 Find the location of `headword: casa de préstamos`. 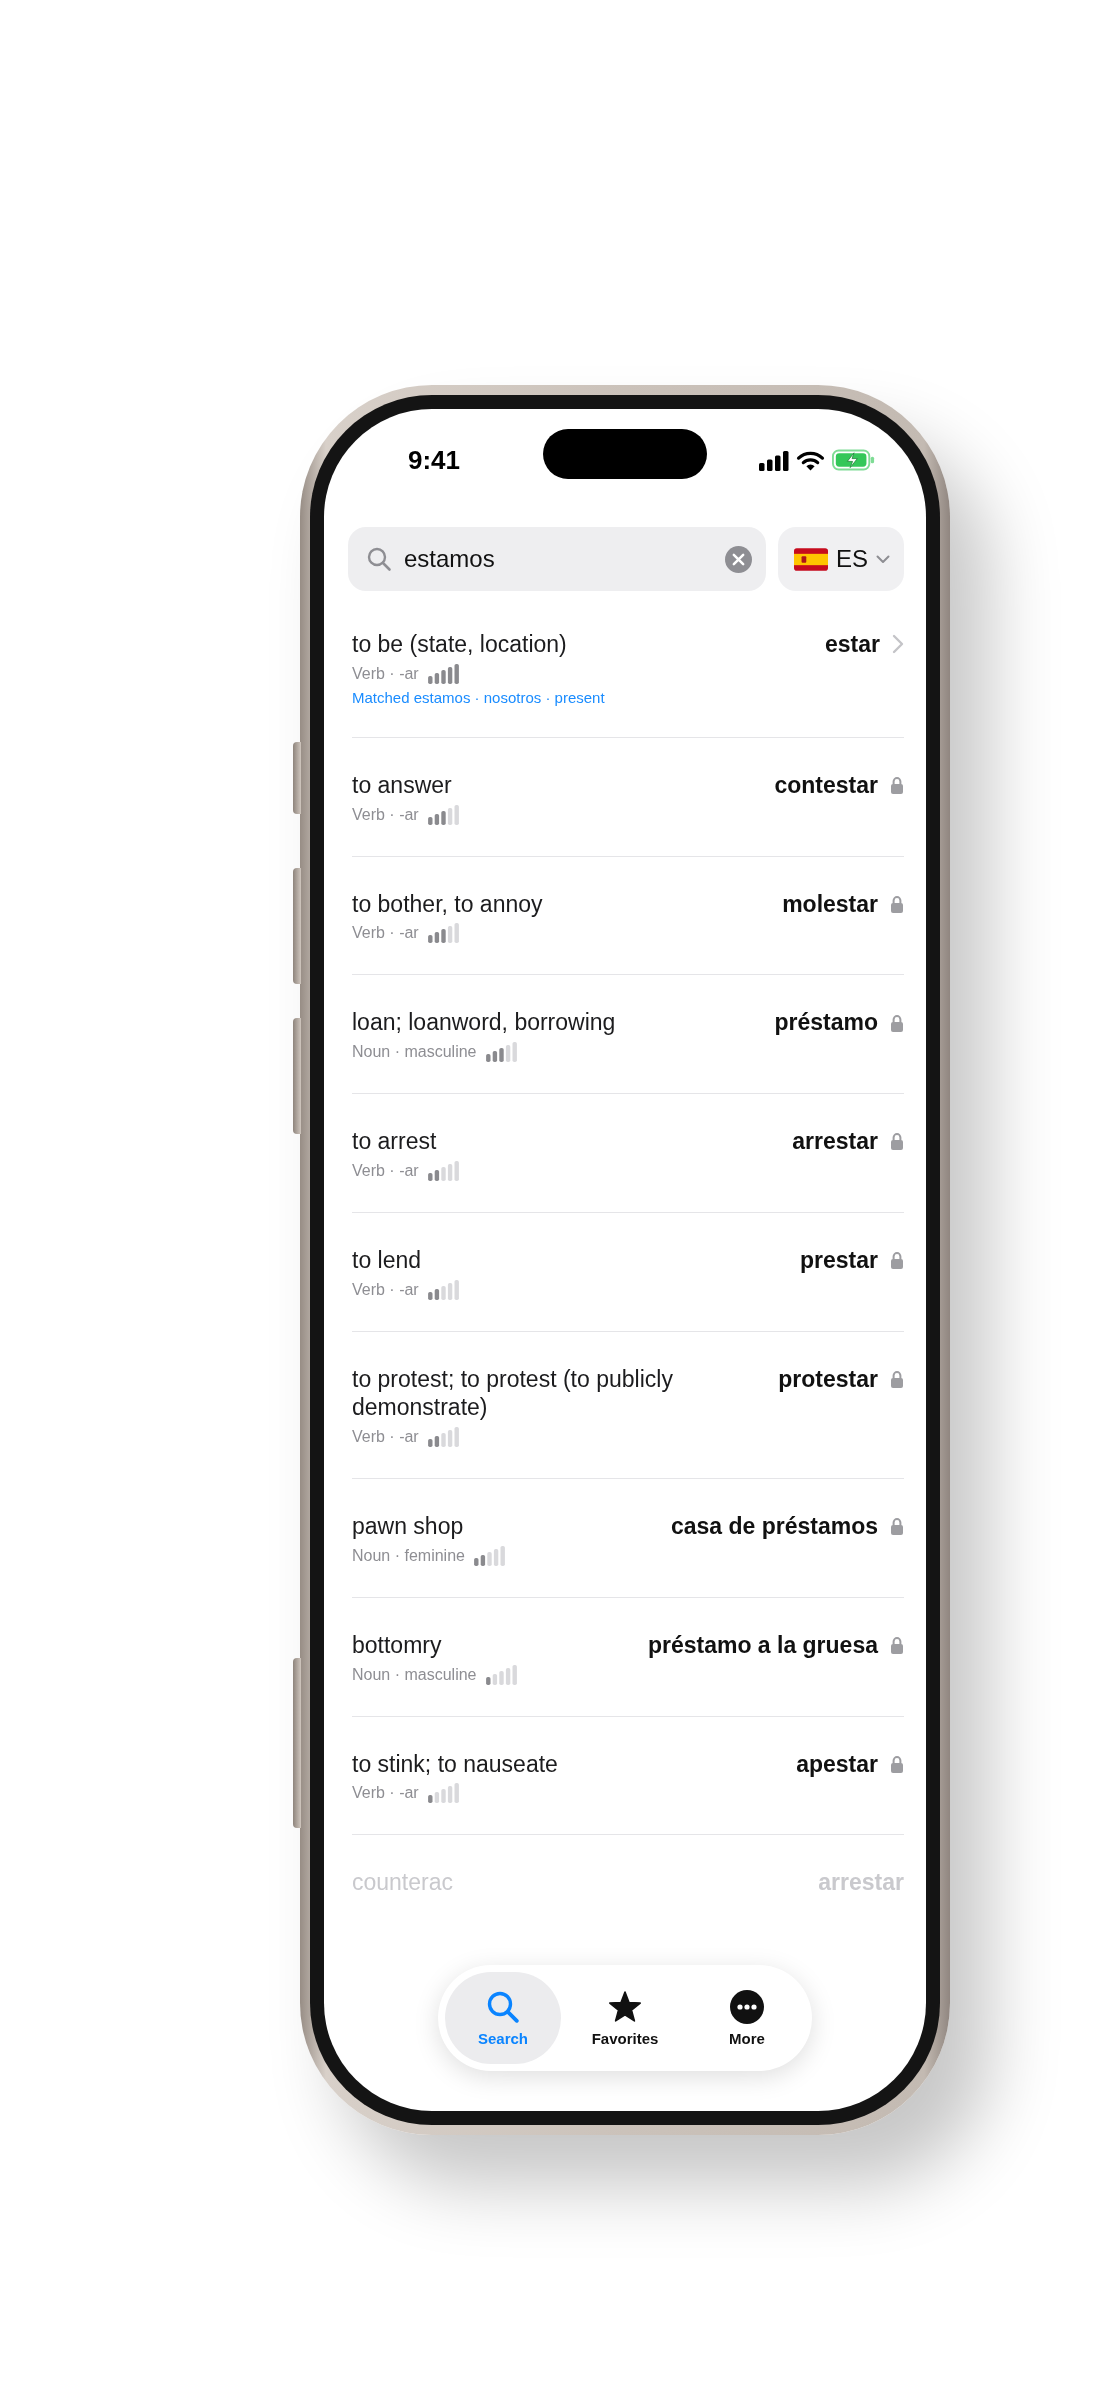

headword: casa de préstamos is located at coordinates (774, 1526).